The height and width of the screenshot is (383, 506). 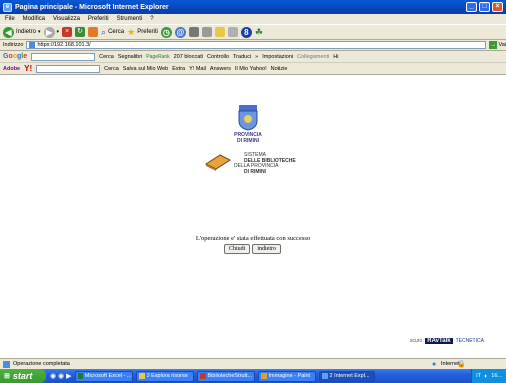 I want to click on forward-arrow-icon: ▶, so click(x=49, y=32).